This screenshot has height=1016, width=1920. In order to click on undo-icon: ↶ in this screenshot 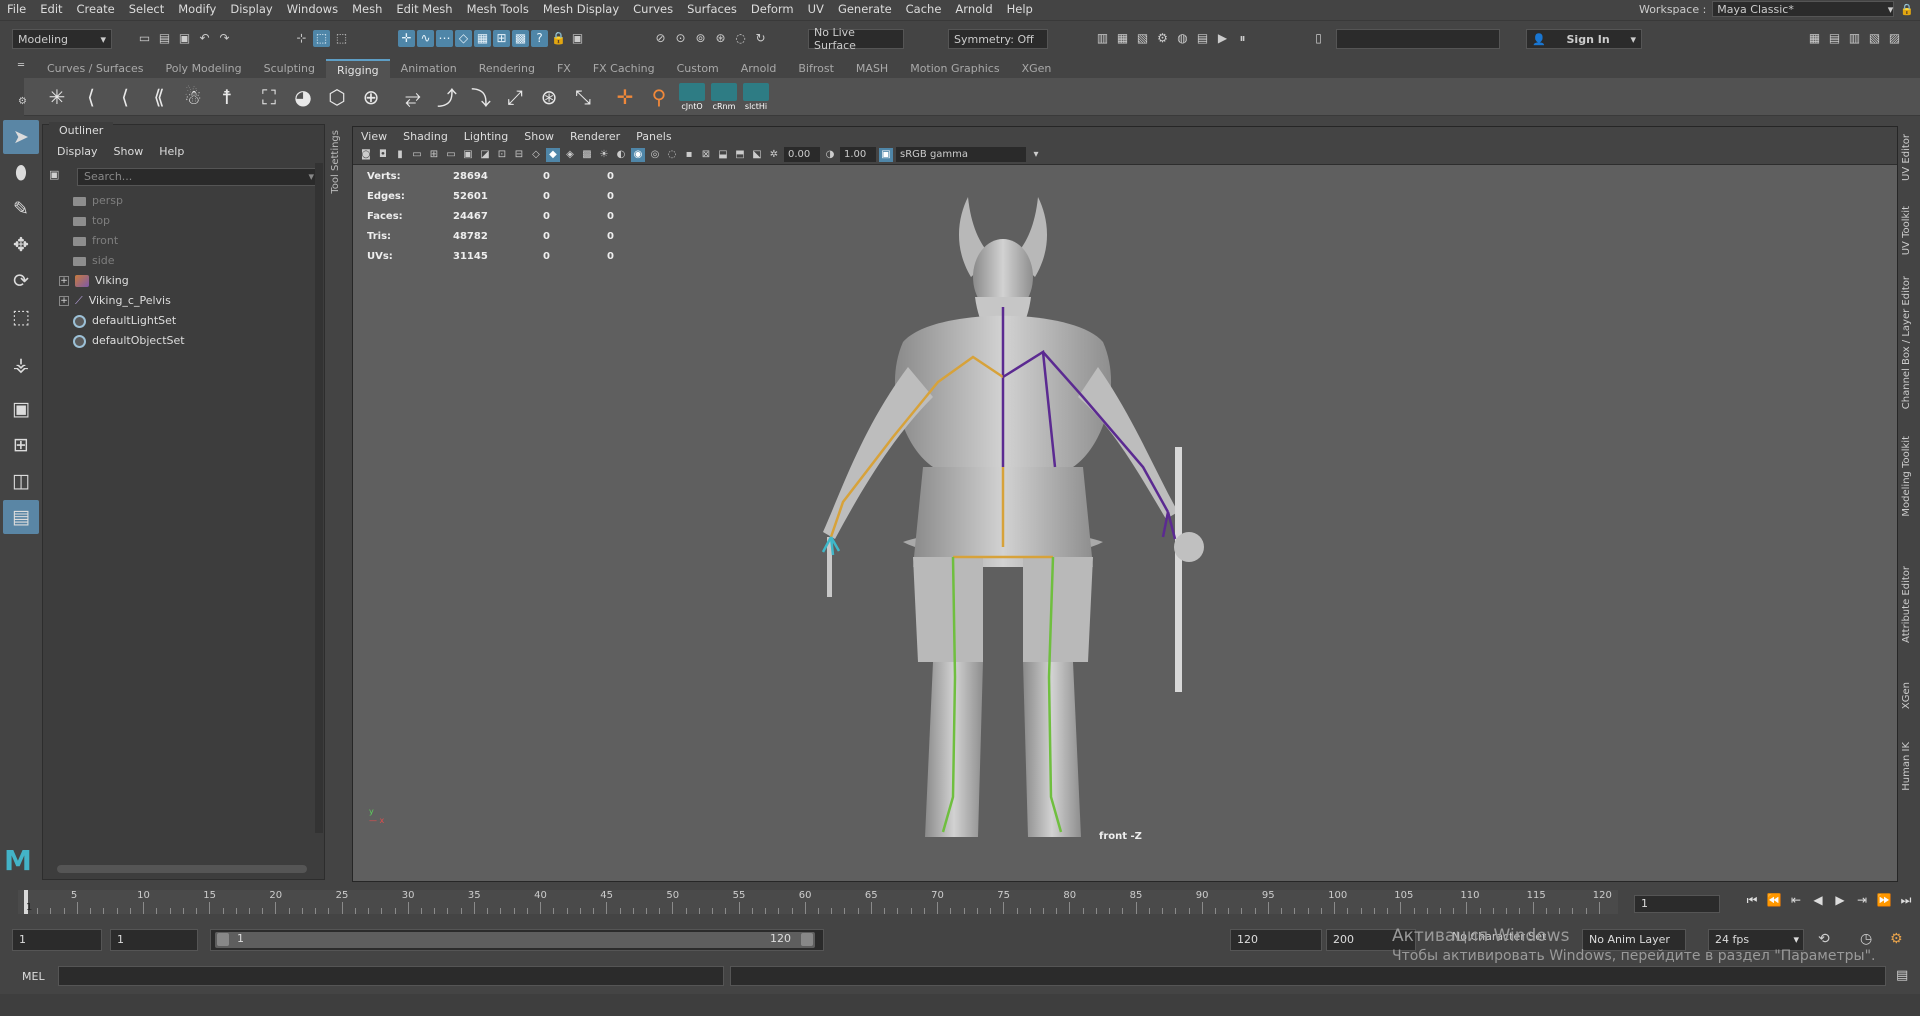, I will do `click(204, 38)`.